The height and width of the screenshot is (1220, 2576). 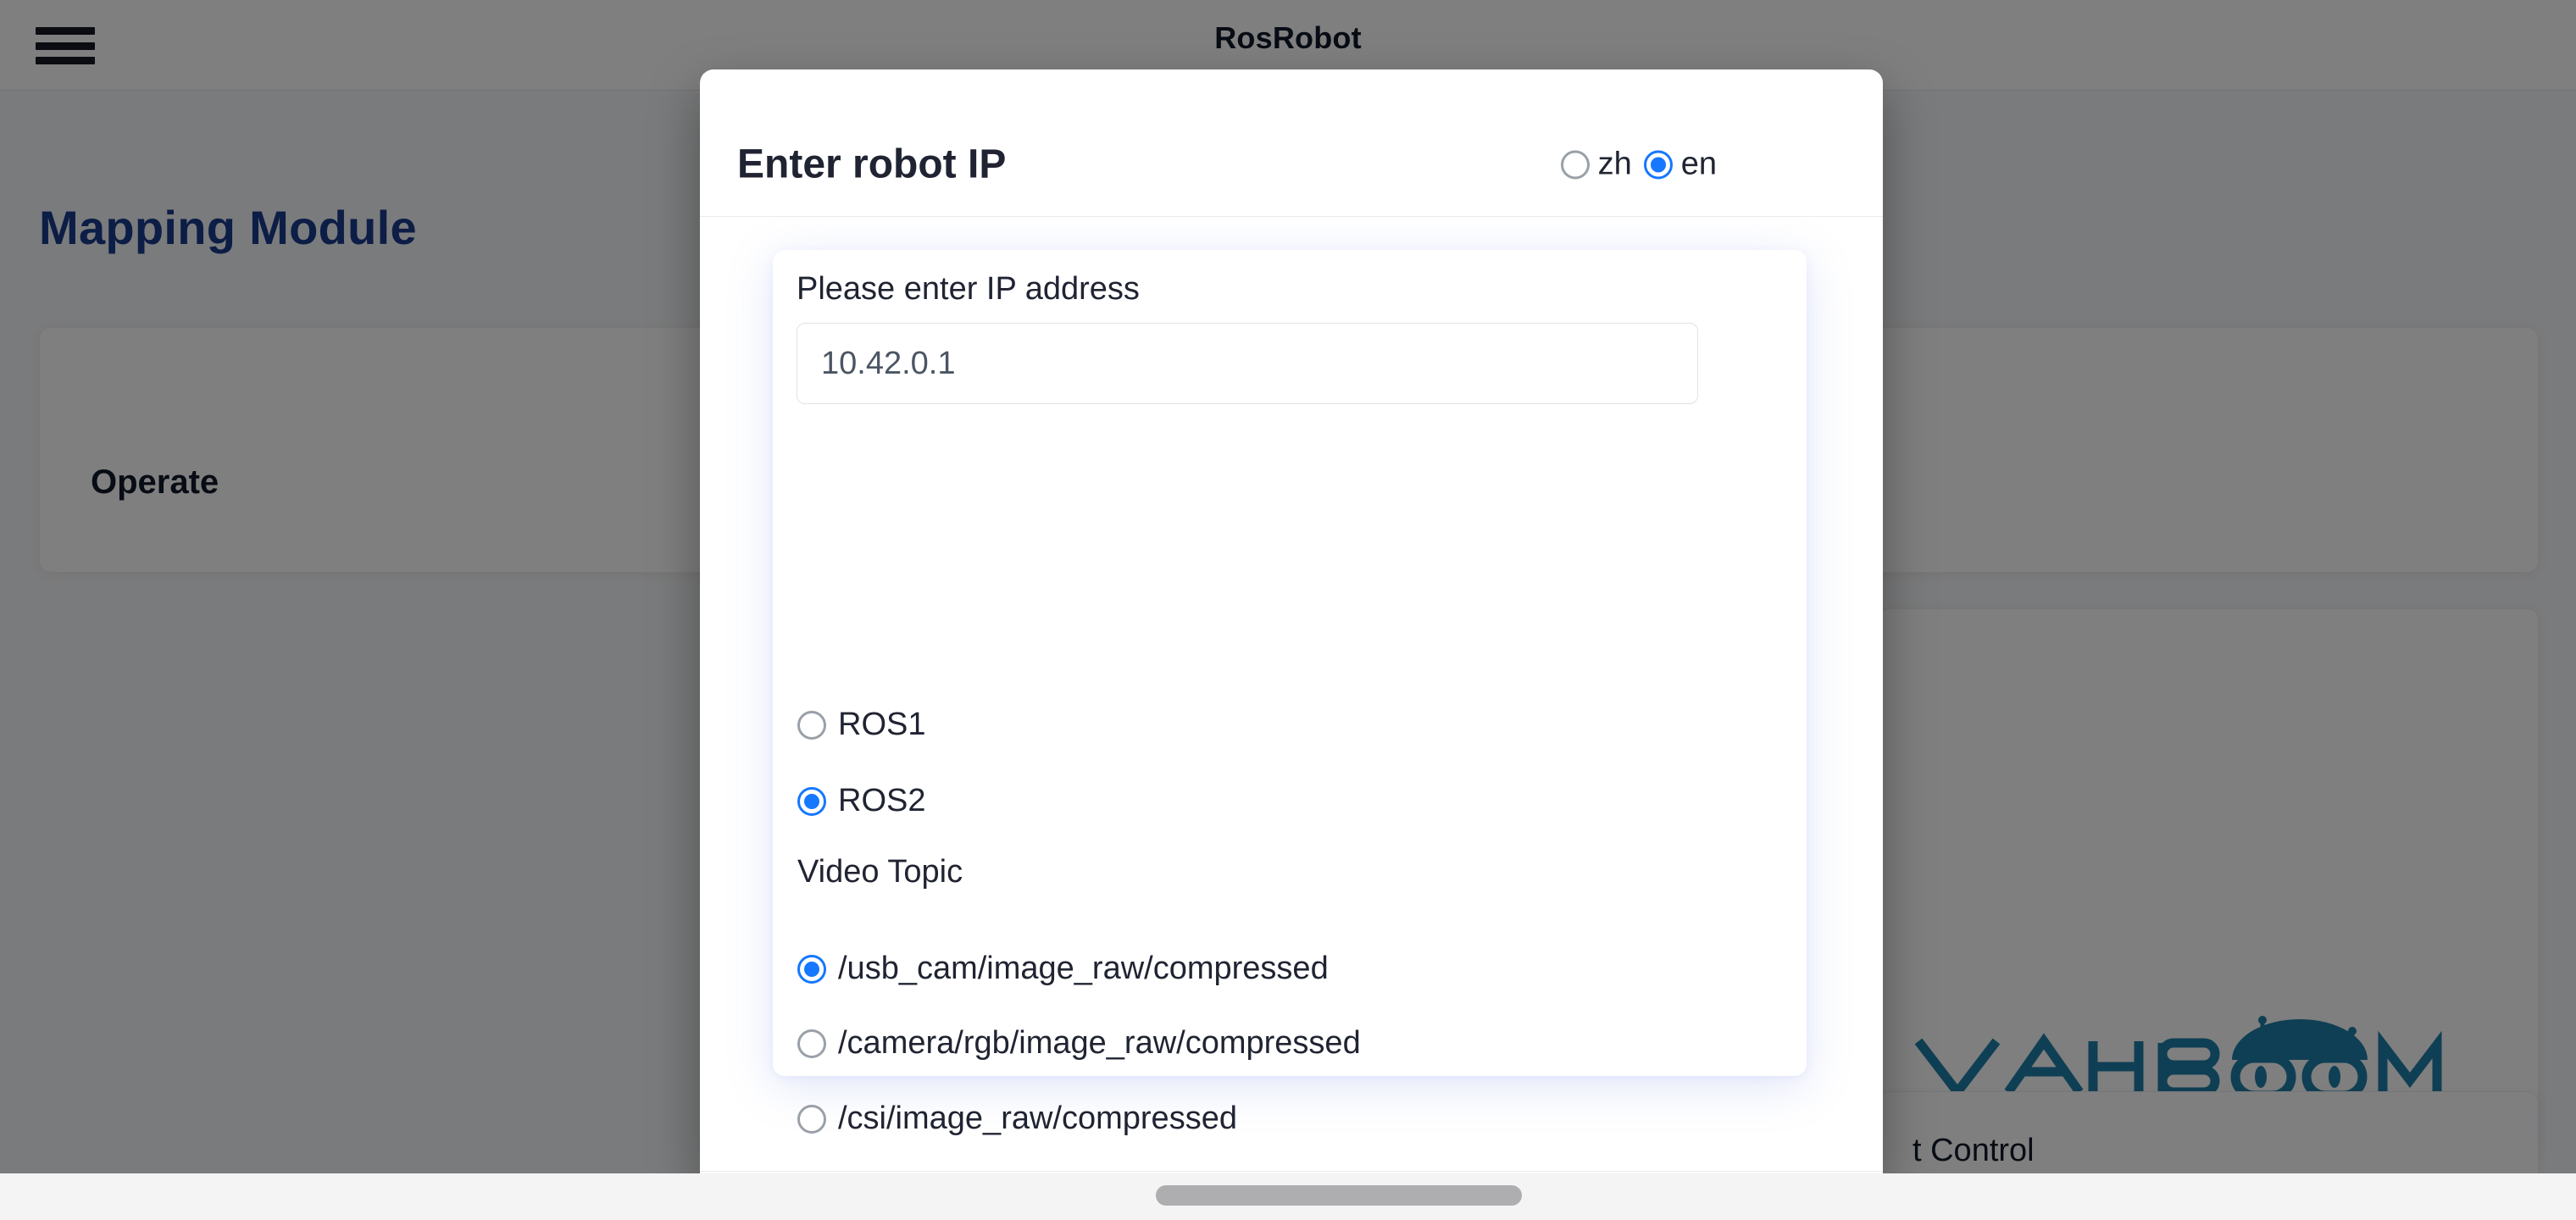 I want to click on language-option-zh-label: zh, so click(x=1614, y=164).